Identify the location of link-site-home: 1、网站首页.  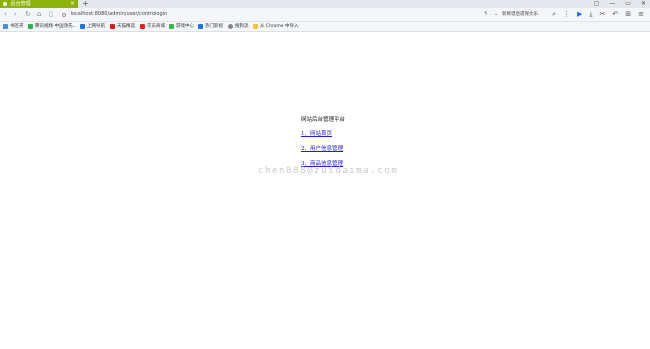
(316, 133).